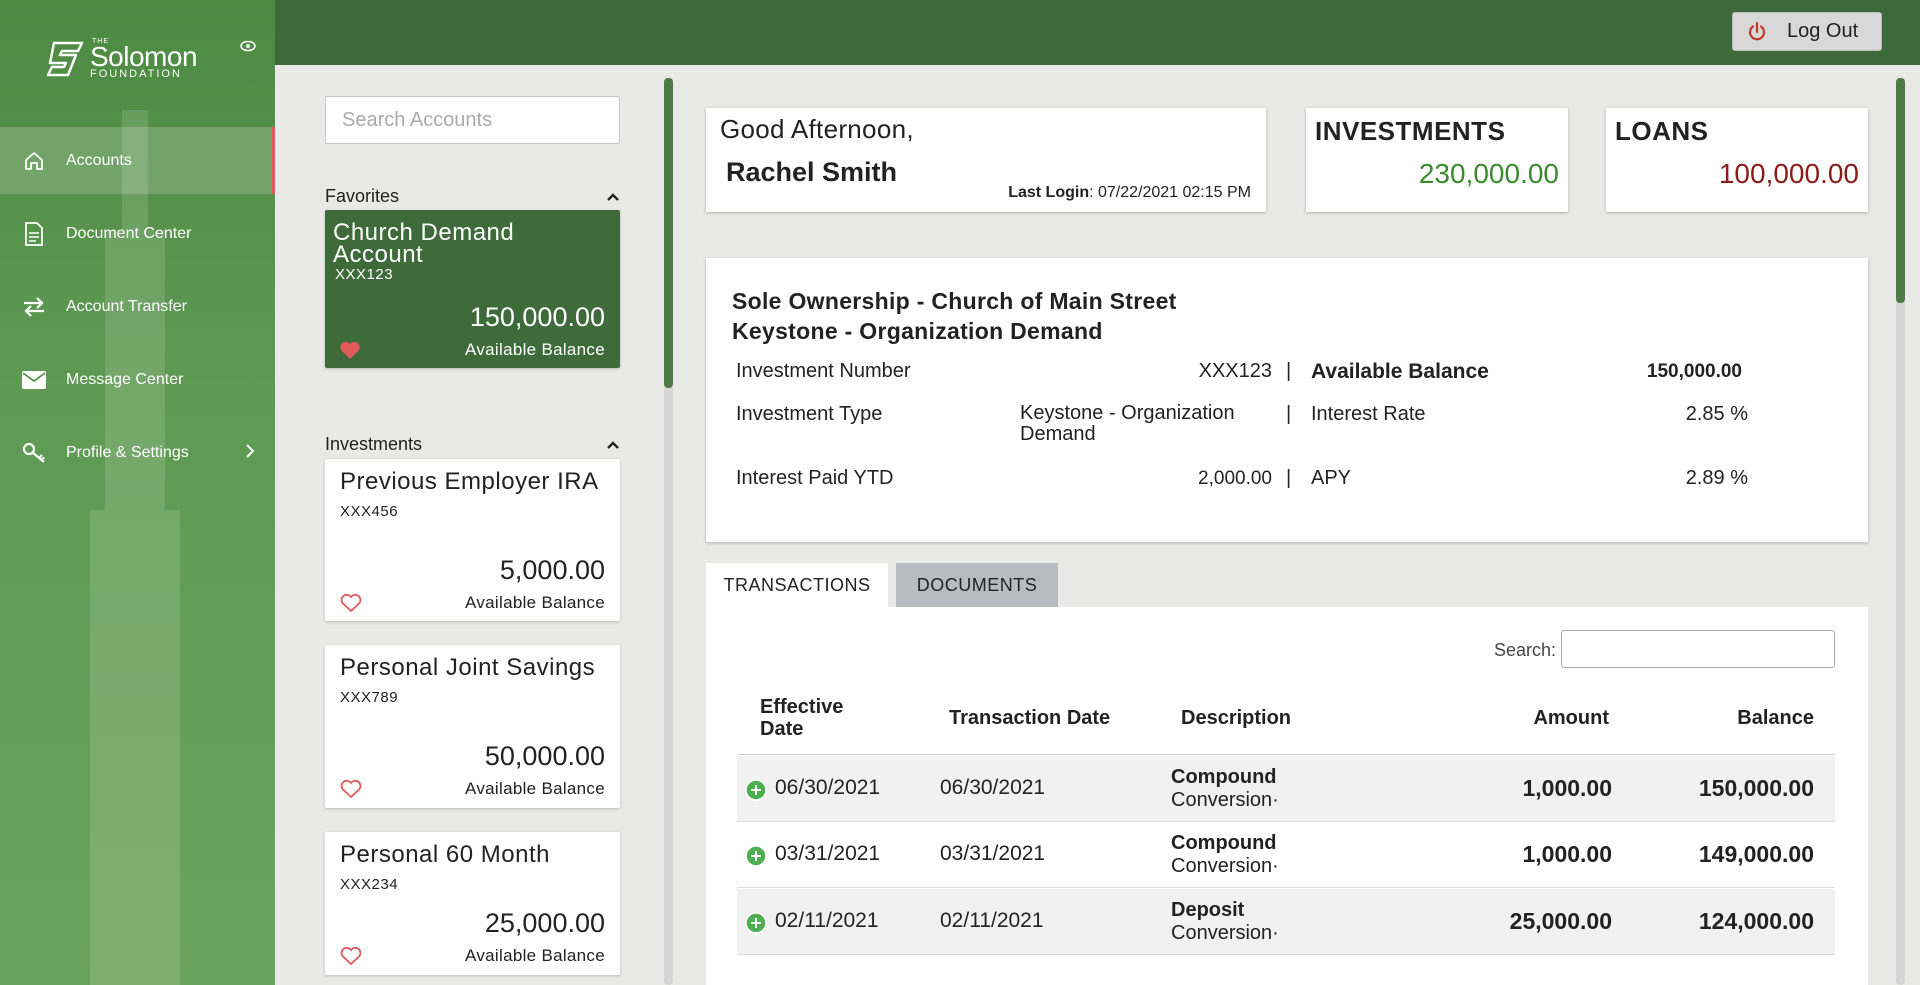  Describe the element at coordinates (1737, 160) in the screenshot. I see `loans-summary-card: LOANS 100,000.00` at that location.